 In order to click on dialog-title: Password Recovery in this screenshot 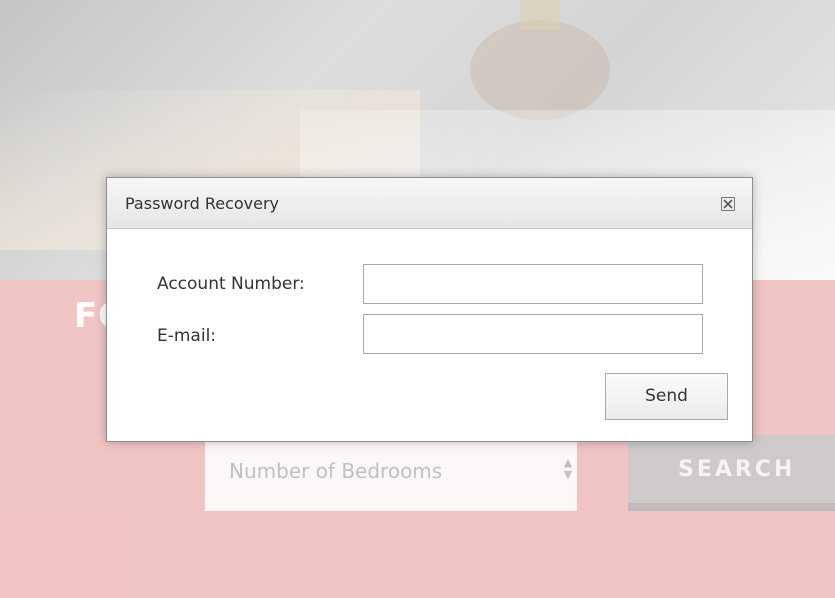, I will do `click(202, 203)`.